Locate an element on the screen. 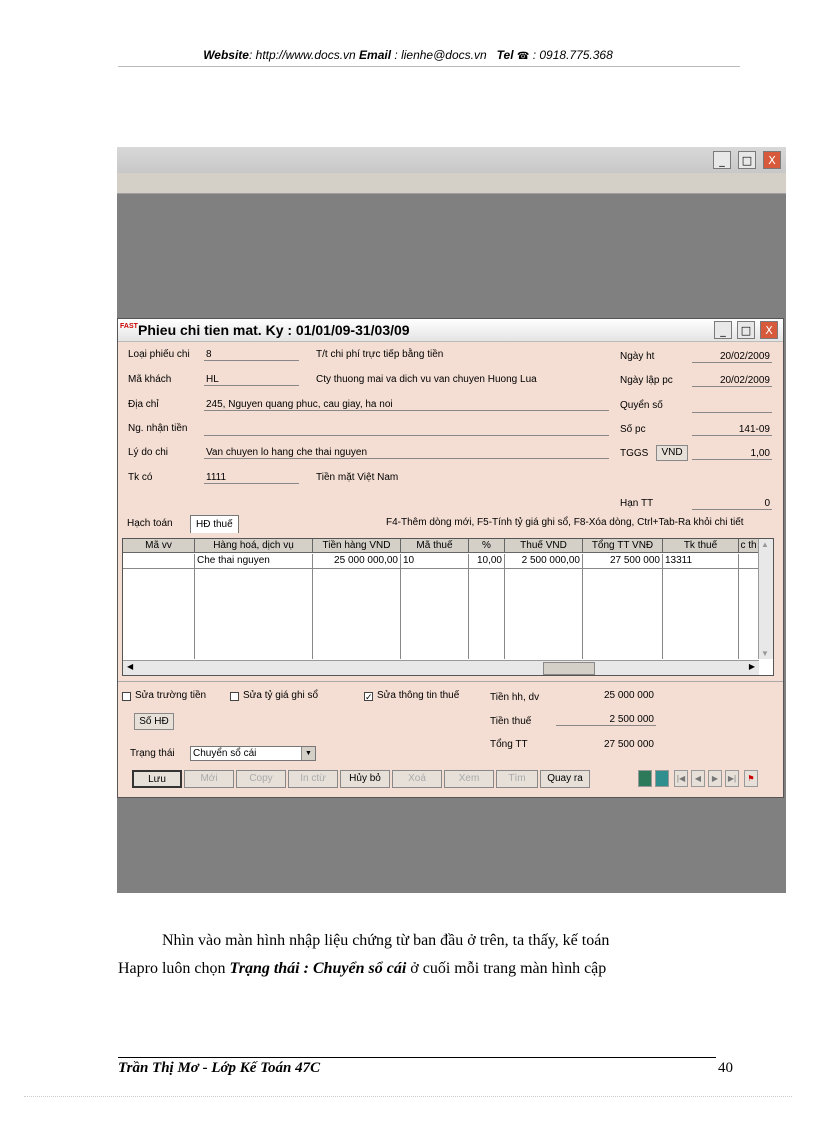  dia-chi-field: 245, Nguyen quang phuc, cau giay, ha noi is located at coordinates (406, 405).